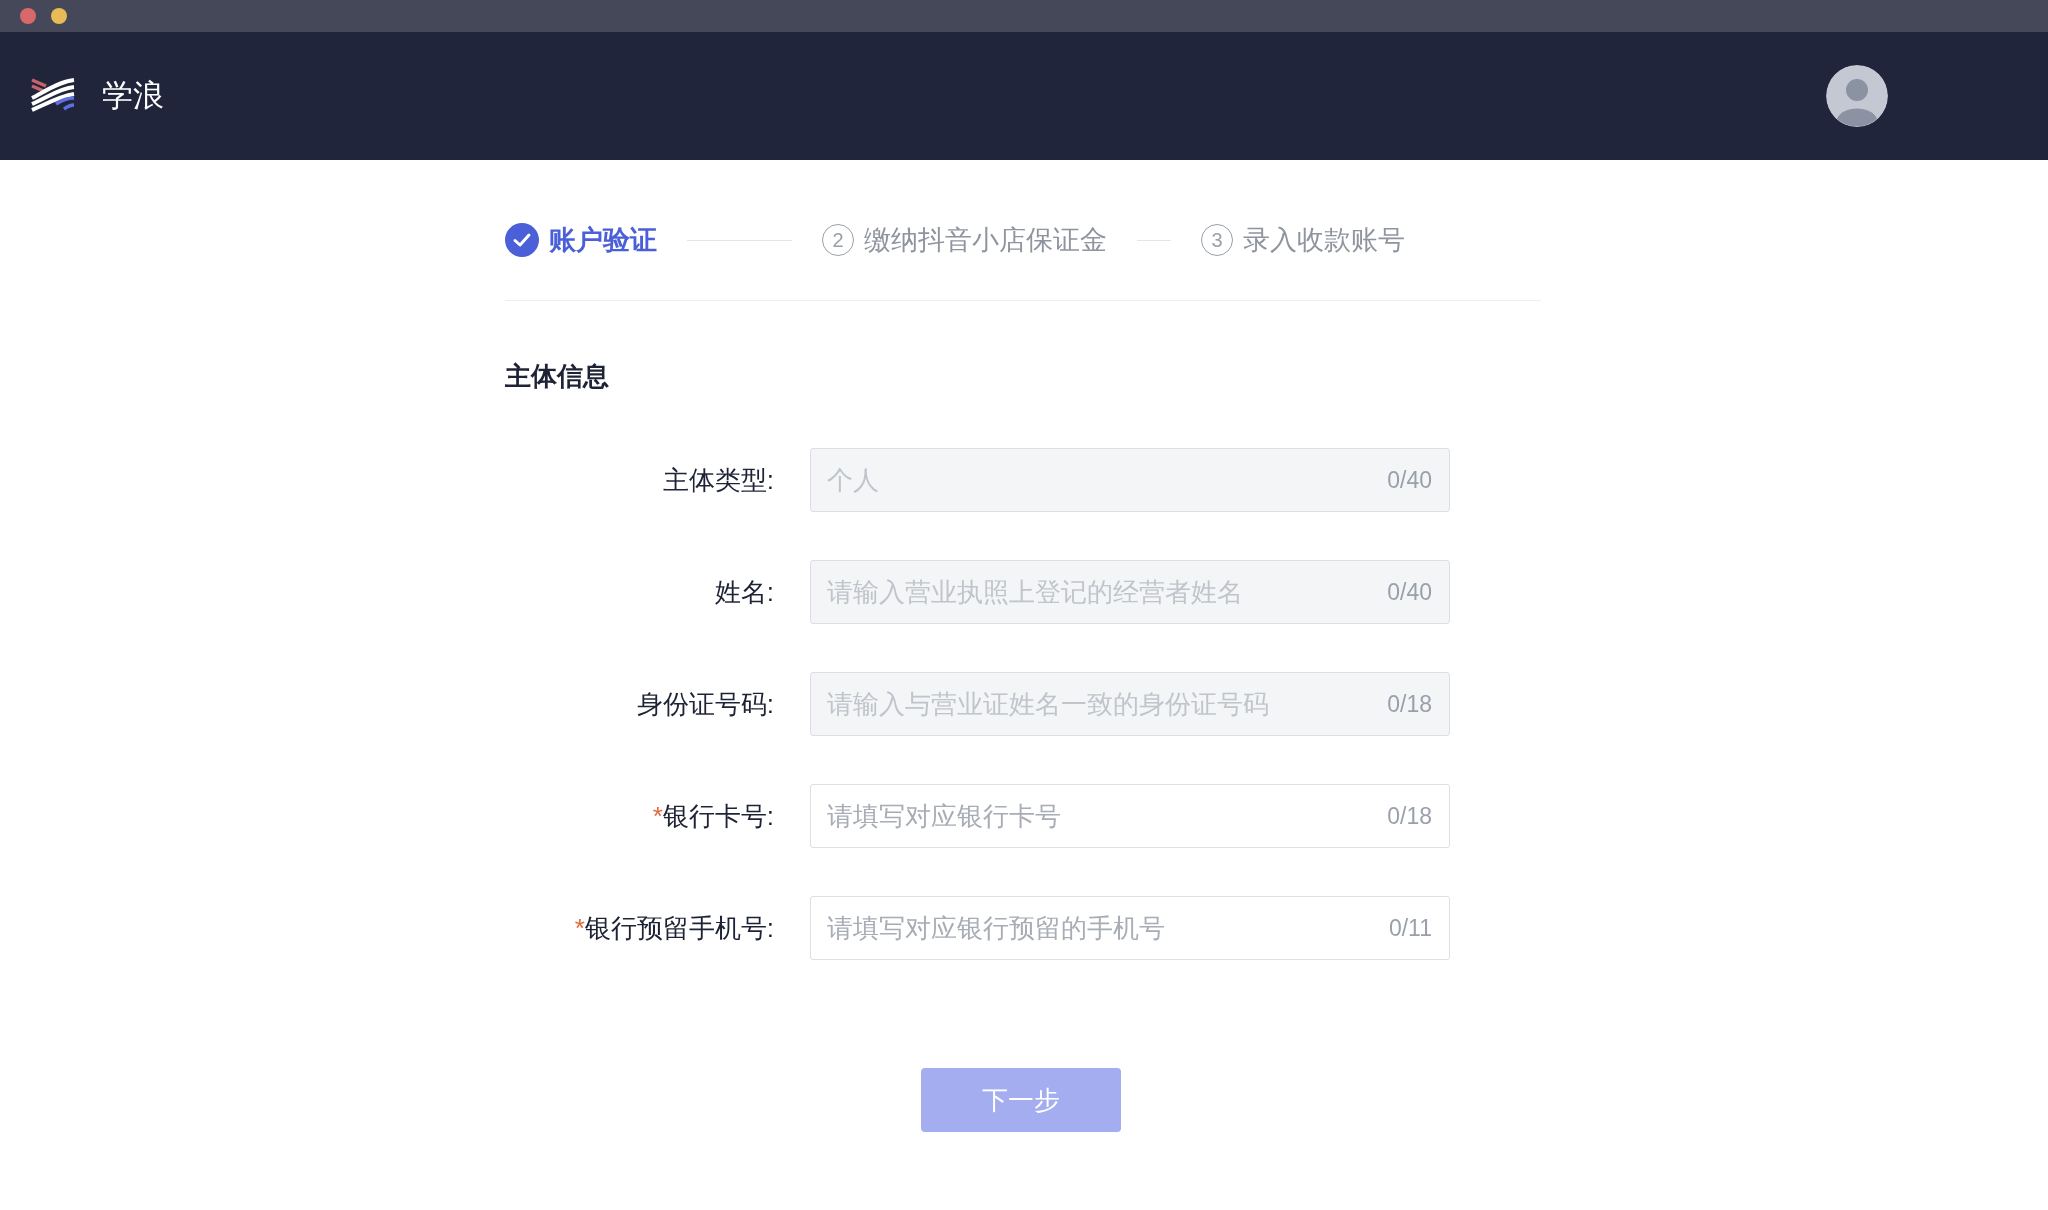  What do you see at coordinates (1410, 928) in the screenshot?
I see `character-counter: 0/11` at bounding box center [1410, 928].